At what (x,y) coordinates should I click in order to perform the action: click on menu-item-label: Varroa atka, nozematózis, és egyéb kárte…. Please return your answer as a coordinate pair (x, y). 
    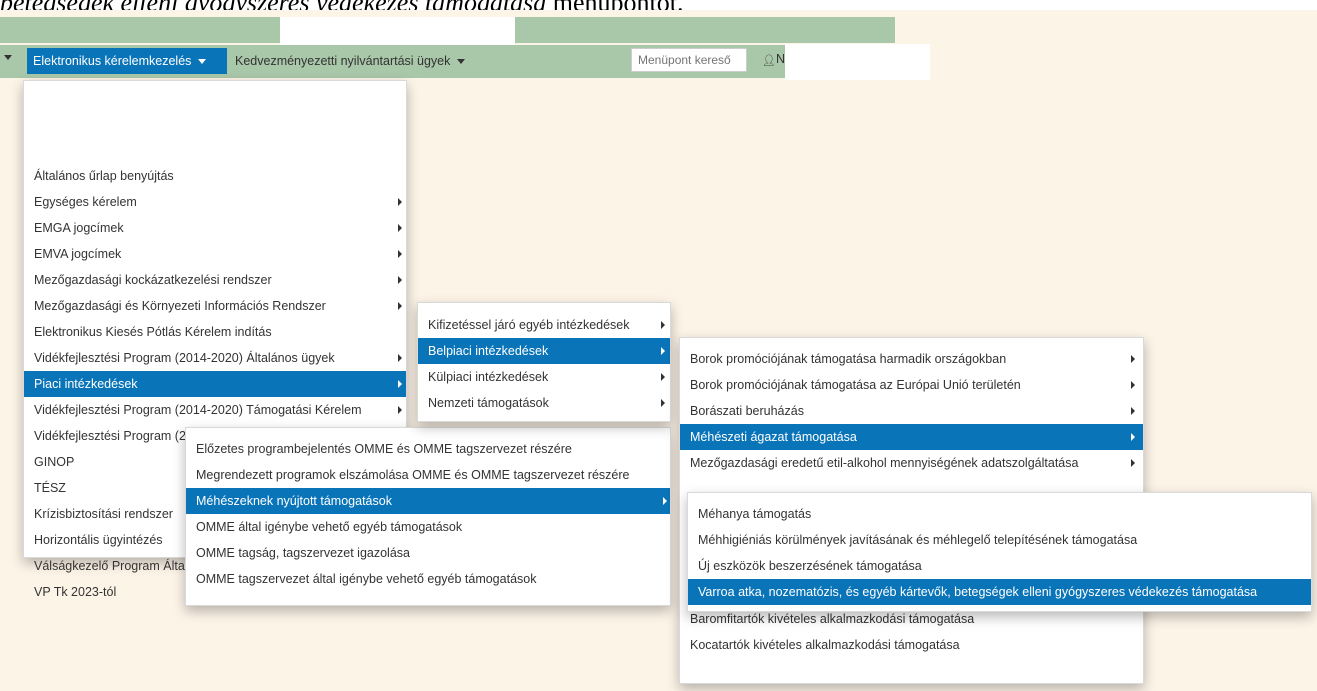
    Looking at the image, I should click on (978, 592).